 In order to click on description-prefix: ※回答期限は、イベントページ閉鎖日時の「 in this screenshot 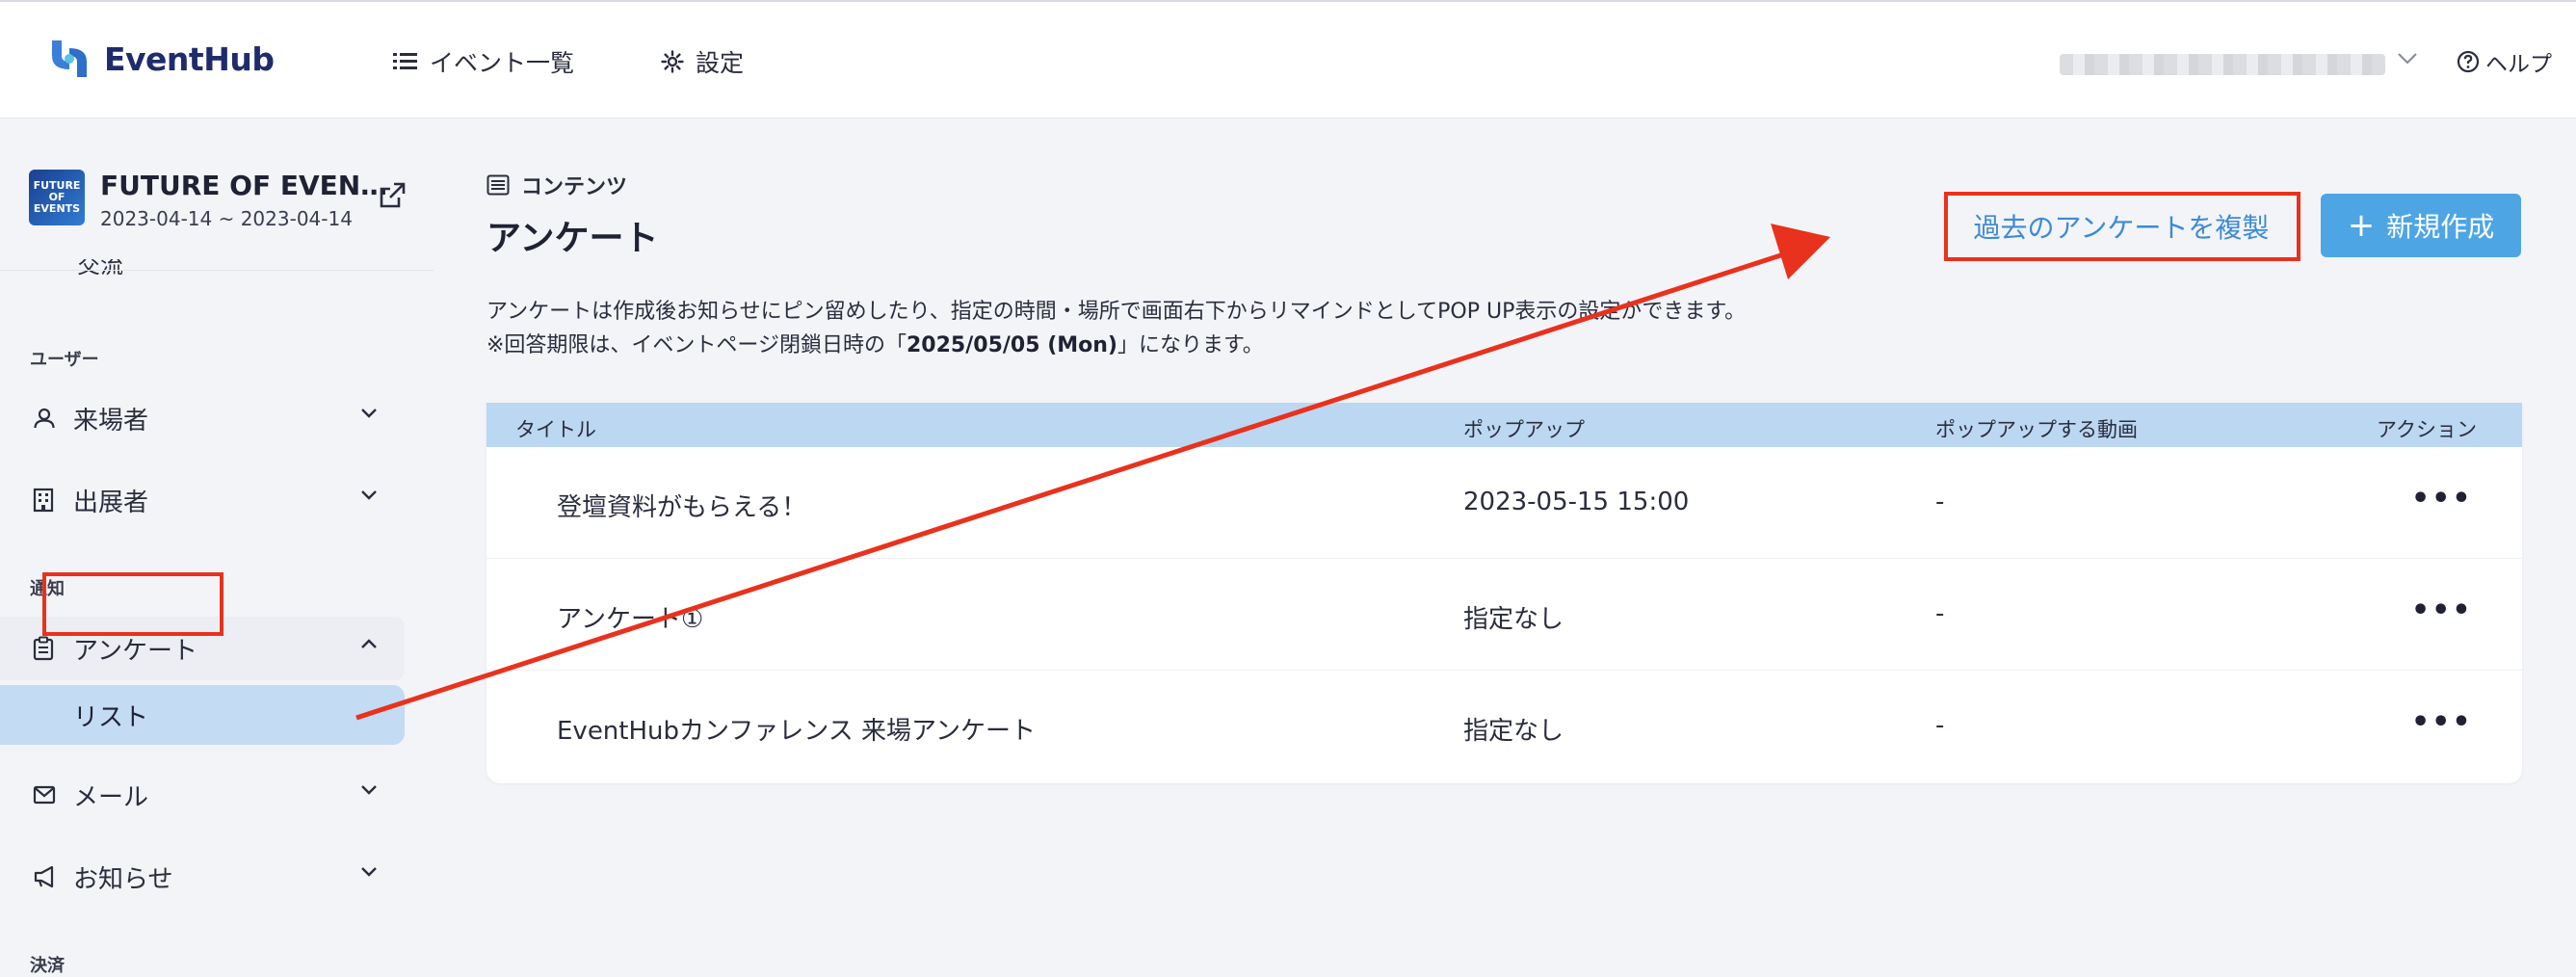, I will do `click(697, 345)`.